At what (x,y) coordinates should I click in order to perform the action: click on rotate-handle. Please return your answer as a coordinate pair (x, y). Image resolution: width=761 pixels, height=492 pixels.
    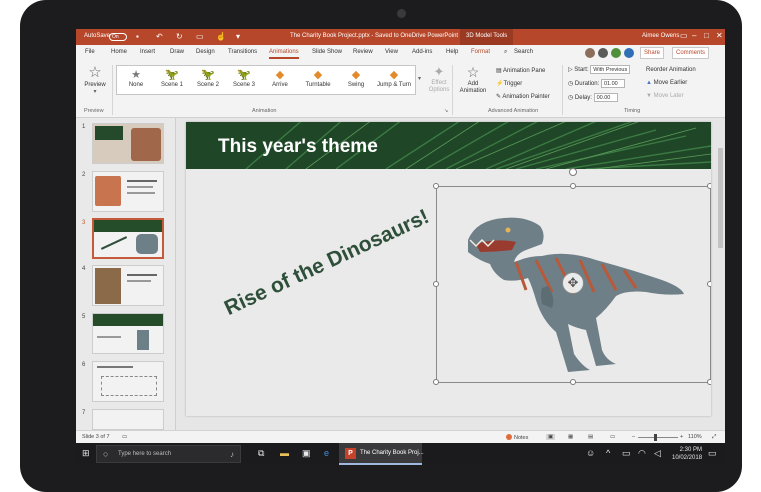
    Looking at the image, I should click on (573, 172).